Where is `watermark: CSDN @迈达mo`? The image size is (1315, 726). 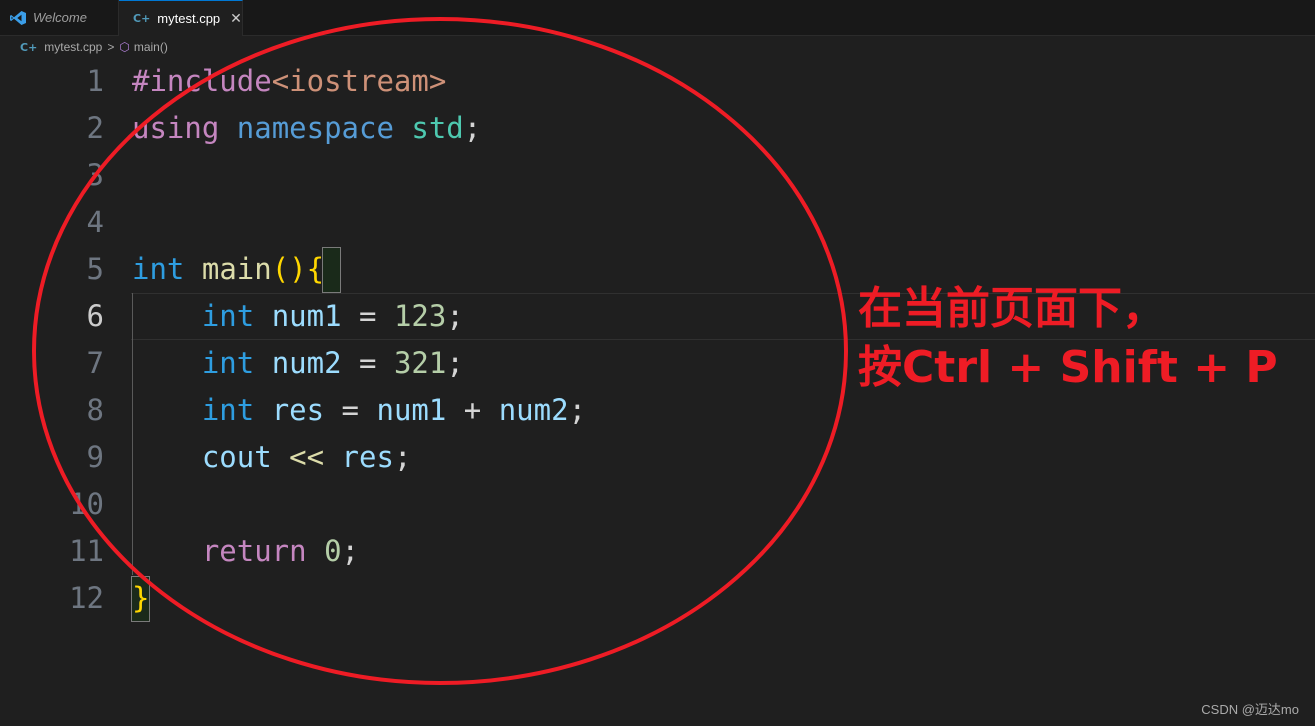 watermark: CSDN @迈达mo is located at coordinates (1250, 709).